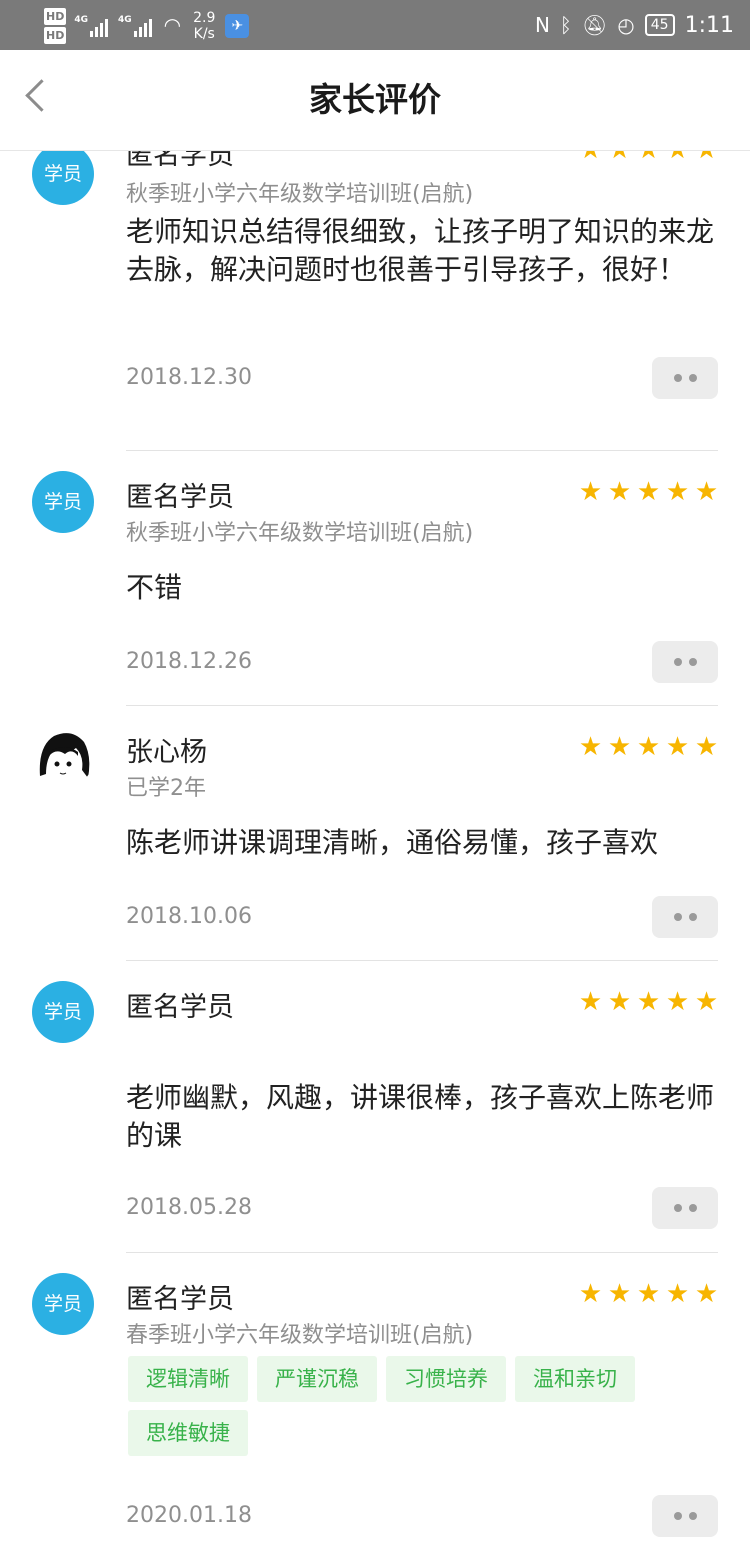 The width and height of the screenshot is (750, 1558). I want to click on review-date: 2018.05.28, so click(189, 1207).